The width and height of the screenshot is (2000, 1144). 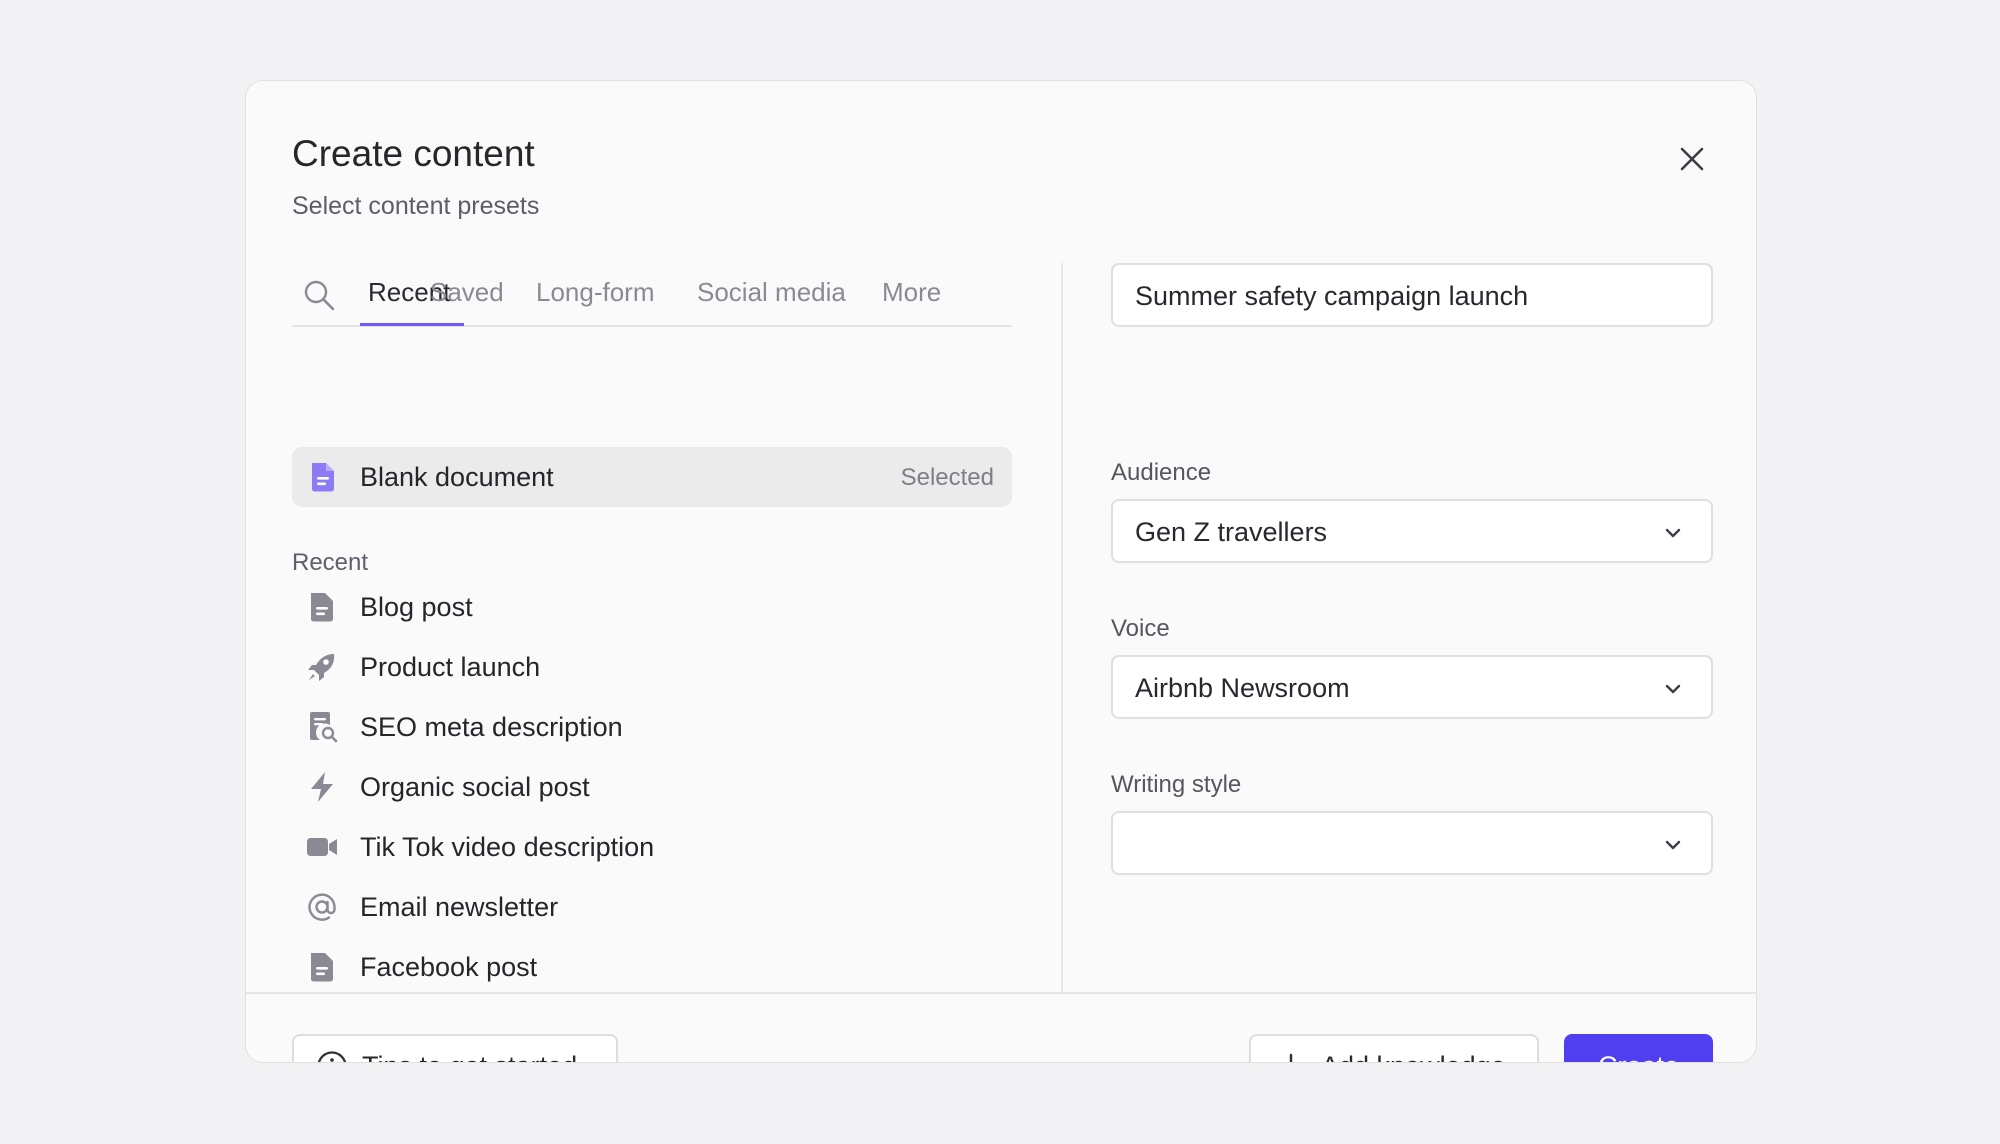 What do you see at coordinates (412, 324) in the screenshot?
I see `active-tab-indicator` at bounding box center [412, 324].